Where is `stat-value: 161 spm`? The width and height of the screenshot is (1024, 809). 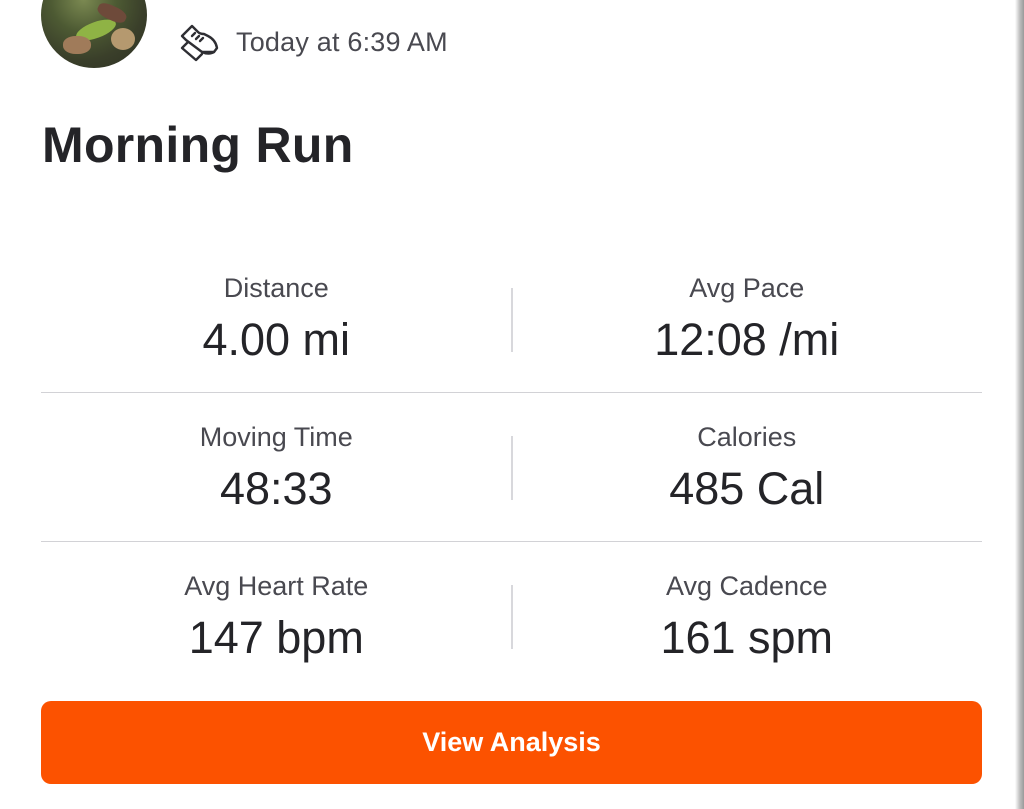
stat-value: 161 spm is located at coordinates (747, 637).